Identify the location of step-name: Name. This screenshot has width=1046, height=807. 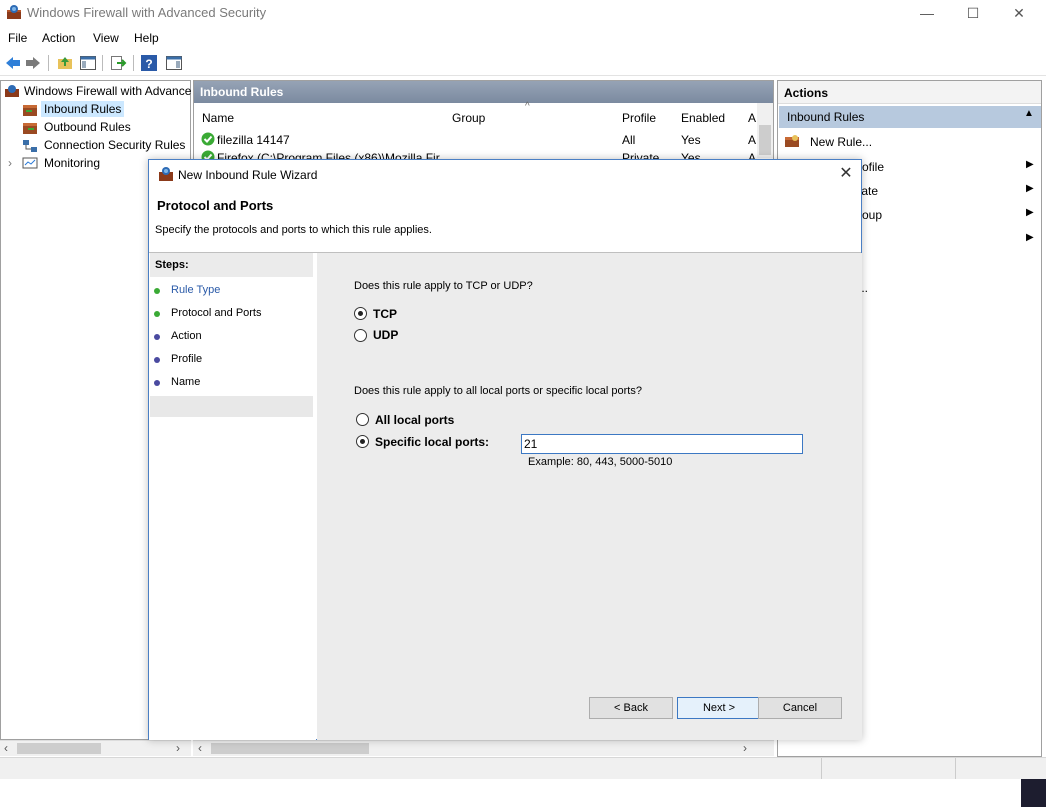
(186, 382).